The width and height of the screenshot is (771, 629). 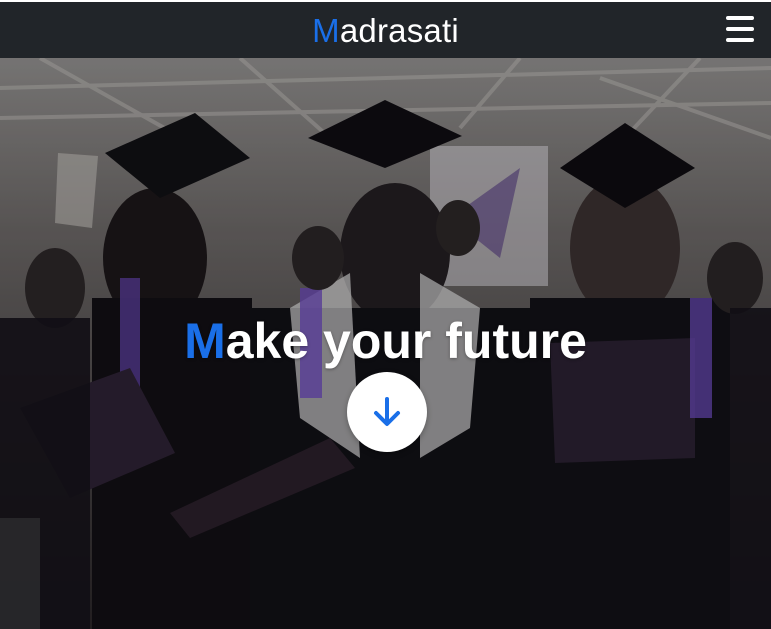 I want to click on hamburger-menu-icon, so click(x=740, y=29).